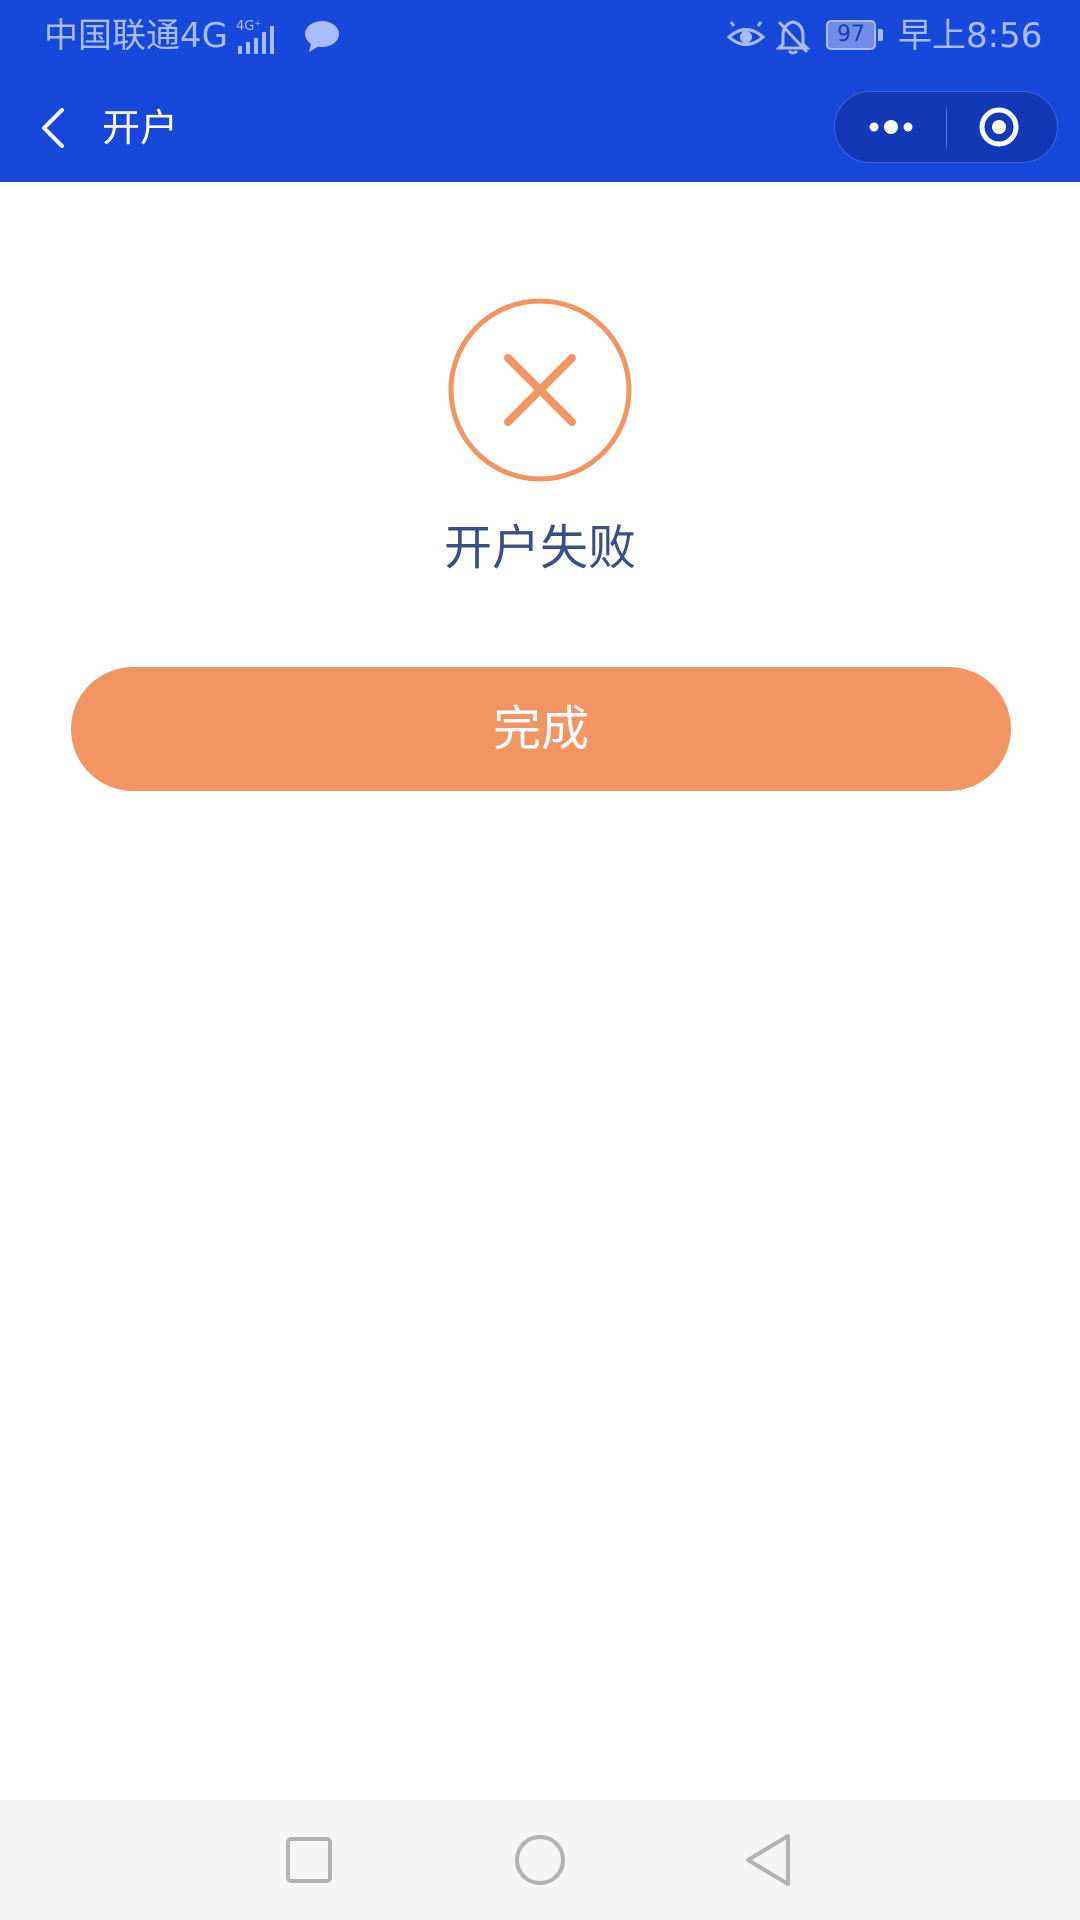  I want to click on nav-bar: 开户, so click(540, 128).